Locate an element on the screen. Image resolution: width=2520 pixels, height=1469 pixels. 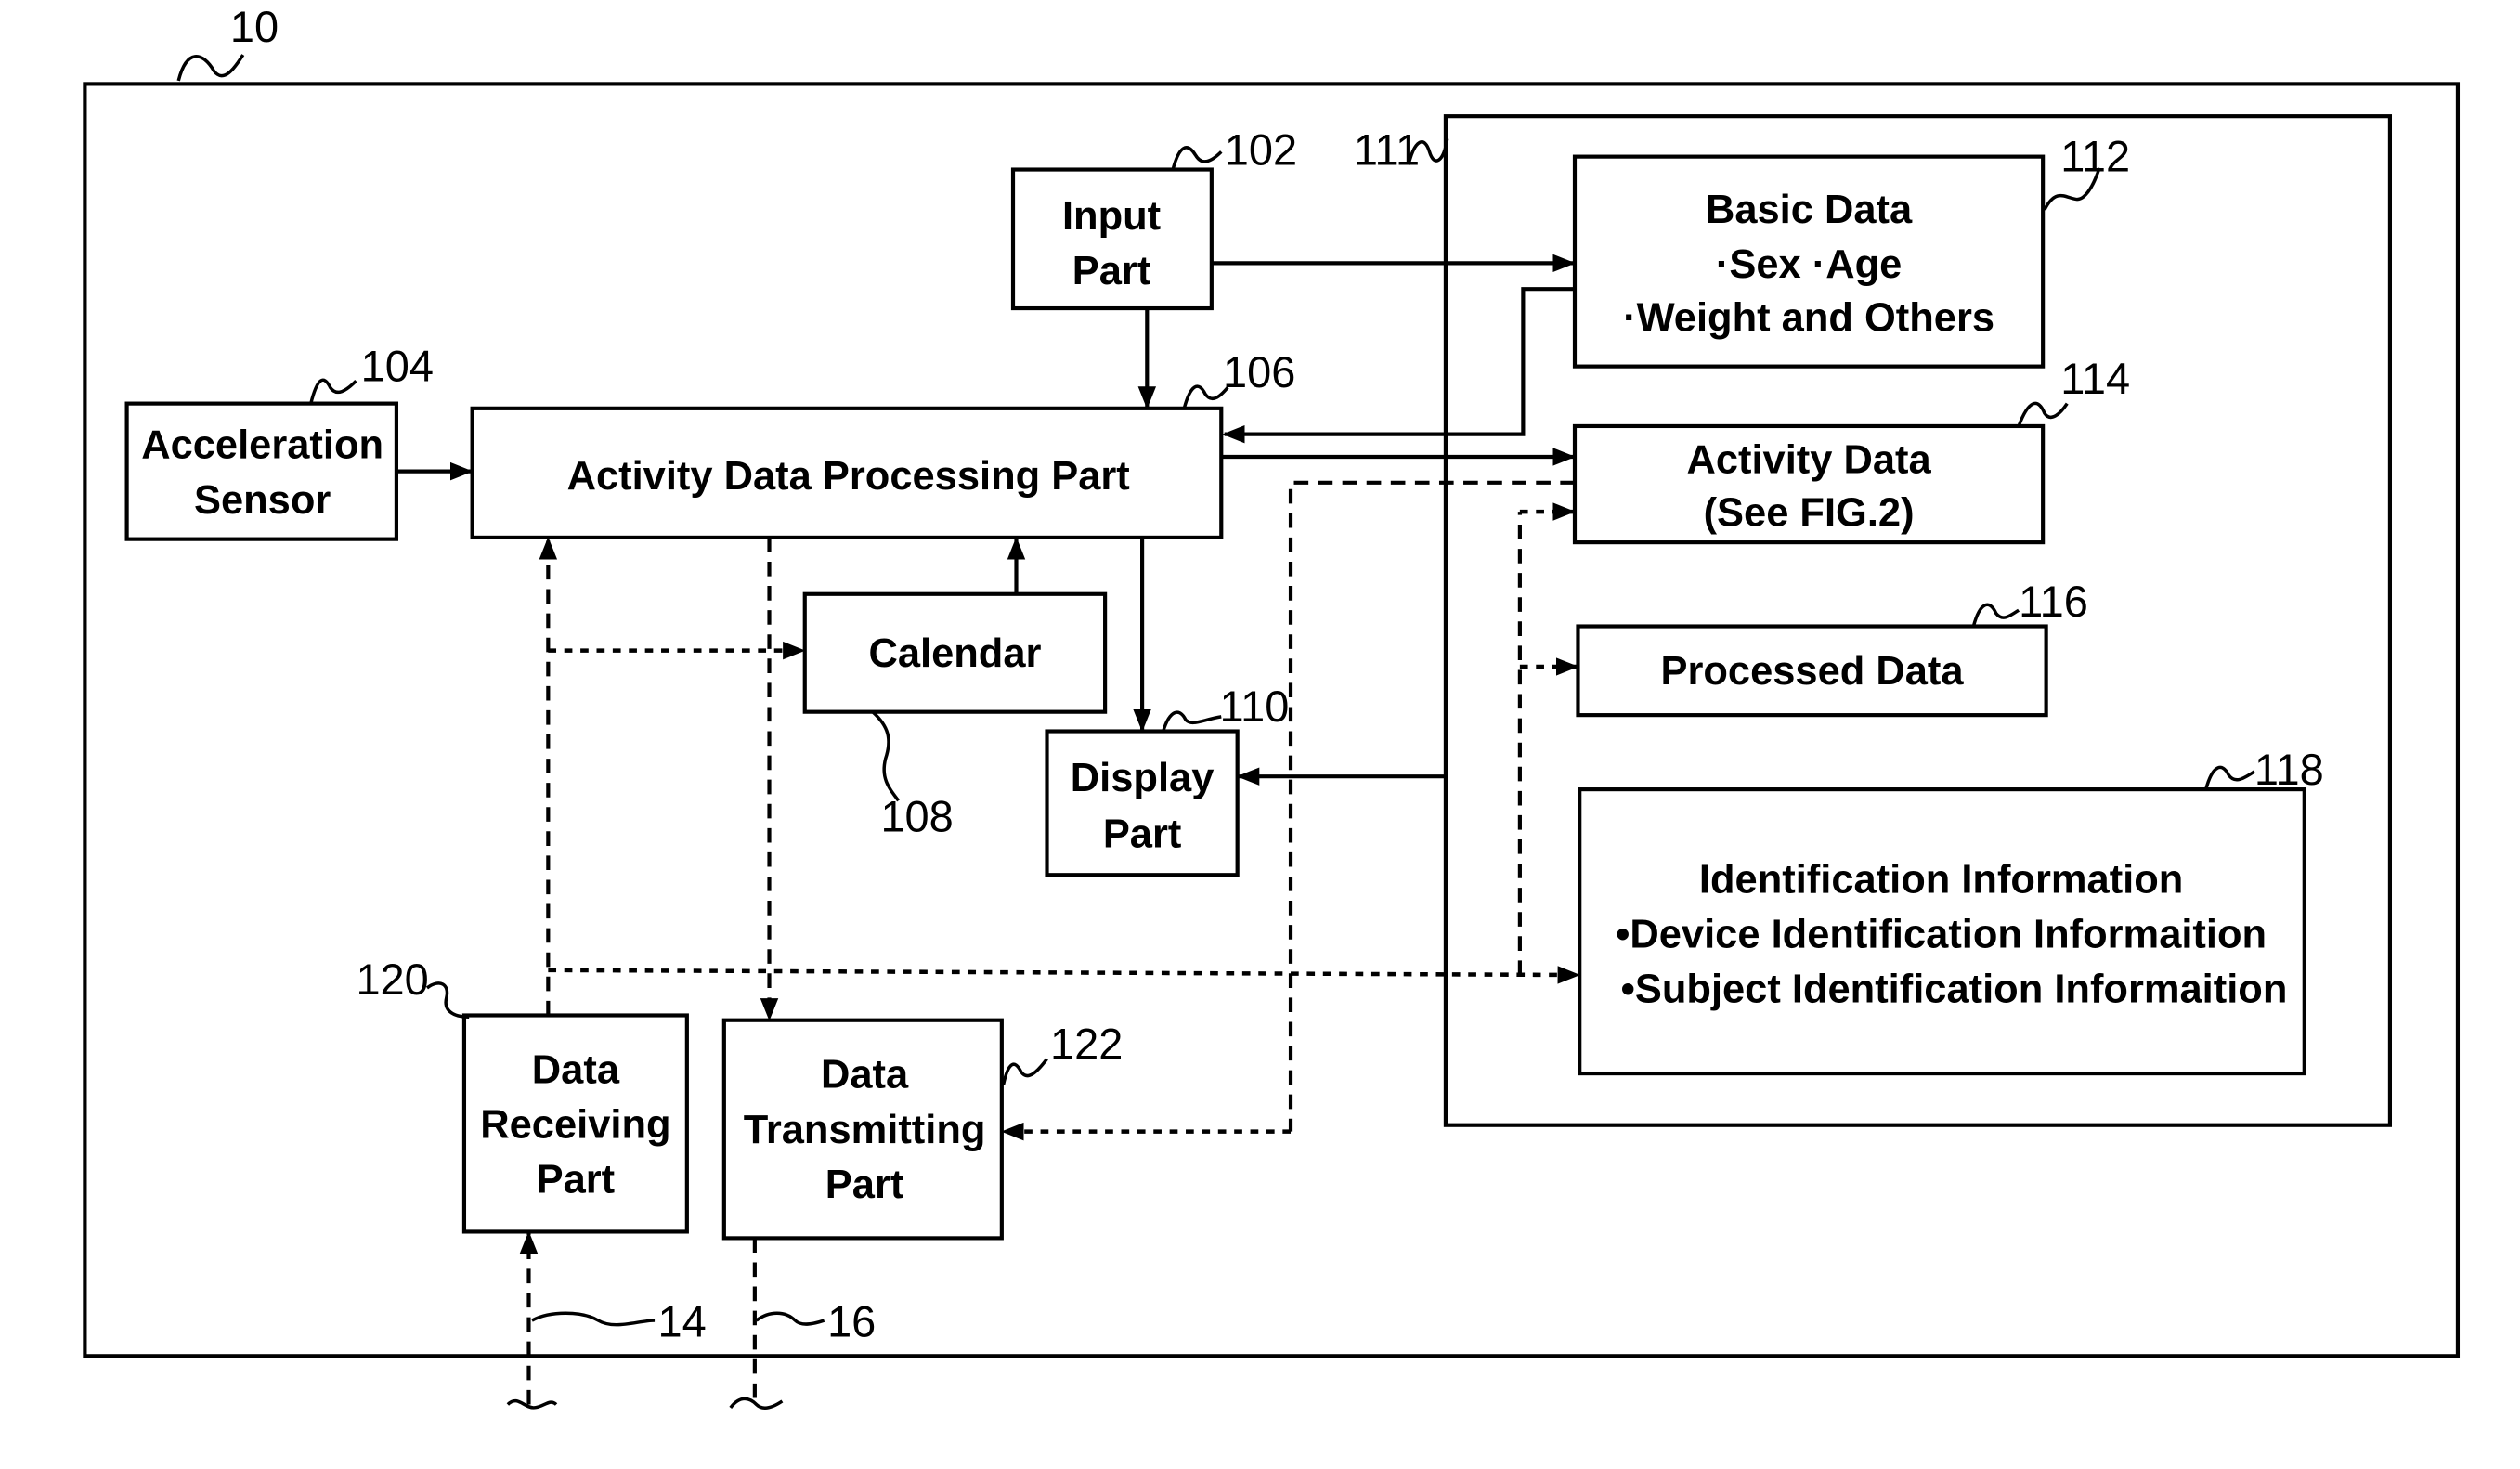
activity-processing-ref: 106 is located at coordinates (1259, 372).